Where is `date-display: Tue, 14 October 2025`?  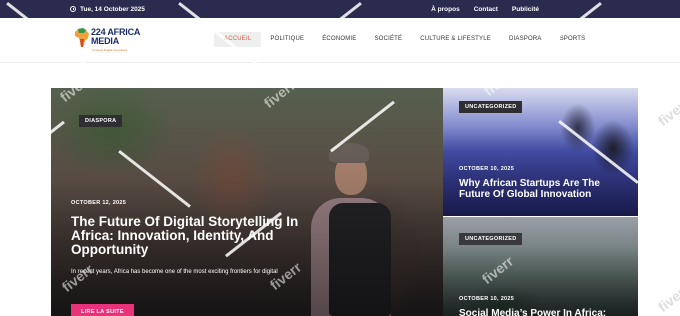
date-display: Tue, 14 October 2025 is located at coordinates (107, 9).